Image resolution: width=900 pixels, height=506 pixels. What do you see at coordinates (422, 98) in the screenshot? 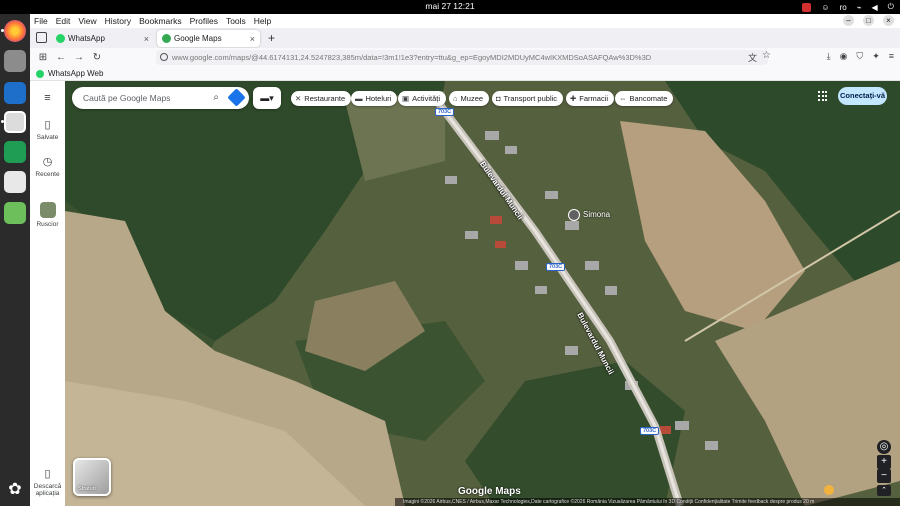
I see `chip-activities: ▣ Activități` at bounding box center [422, 98].